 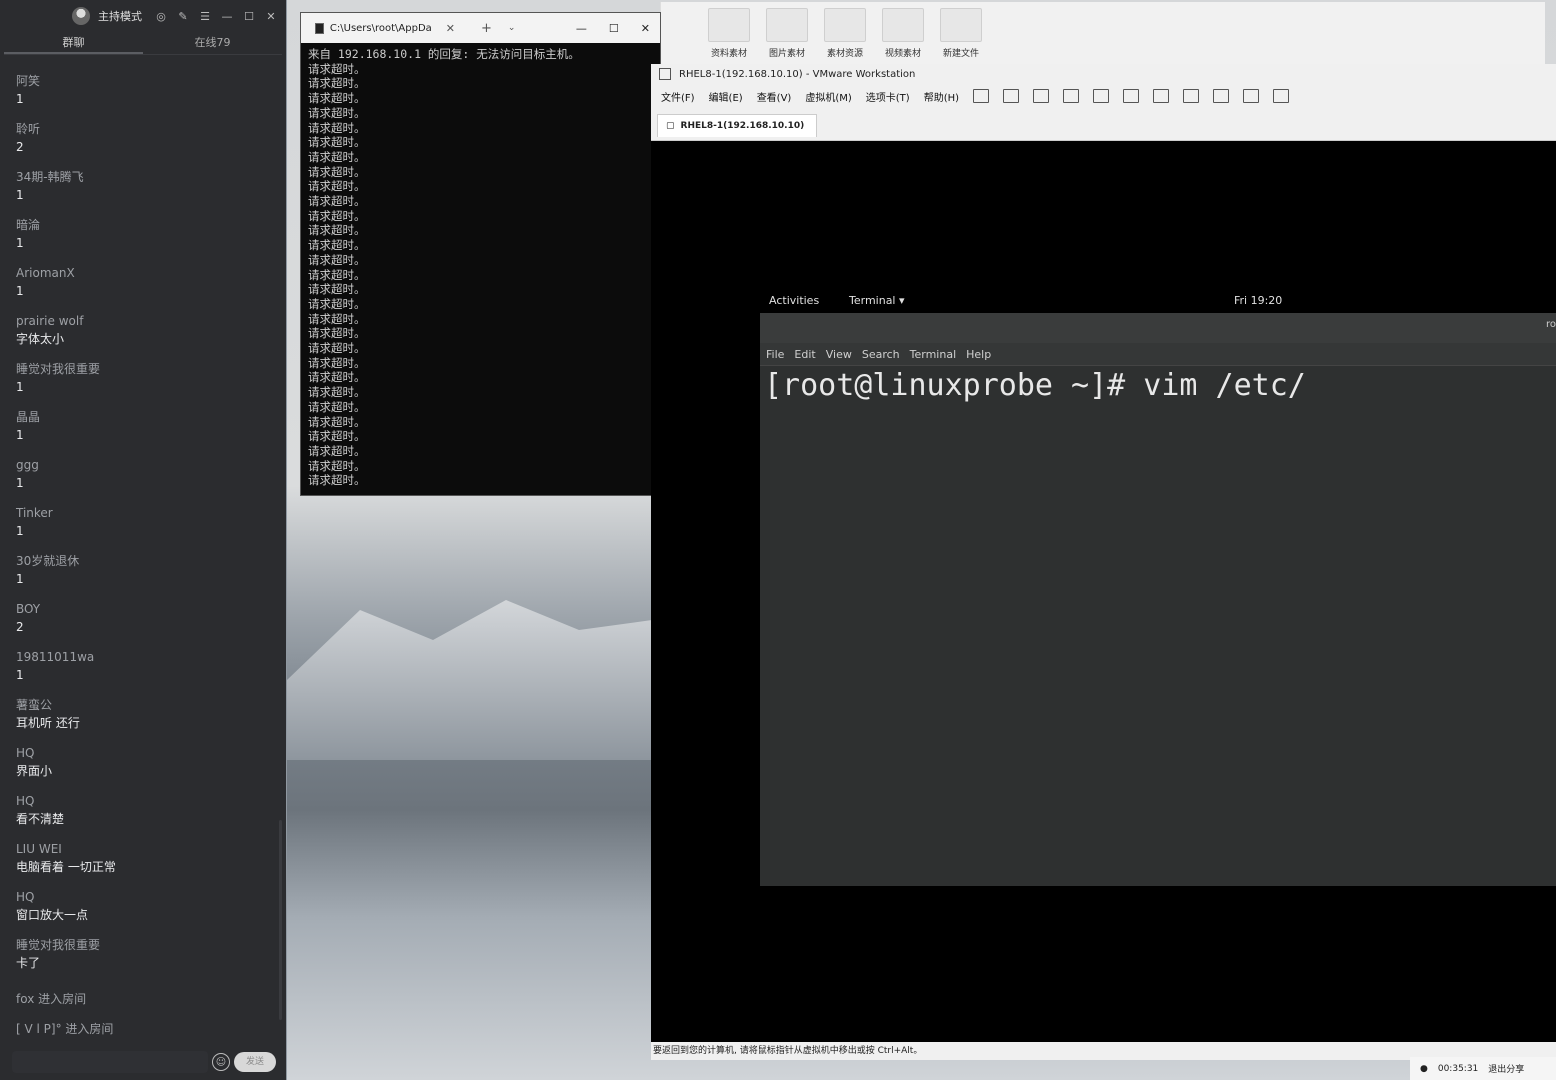 I want to click on menu-edit: 编辑(E), so click(x=726, y=96).